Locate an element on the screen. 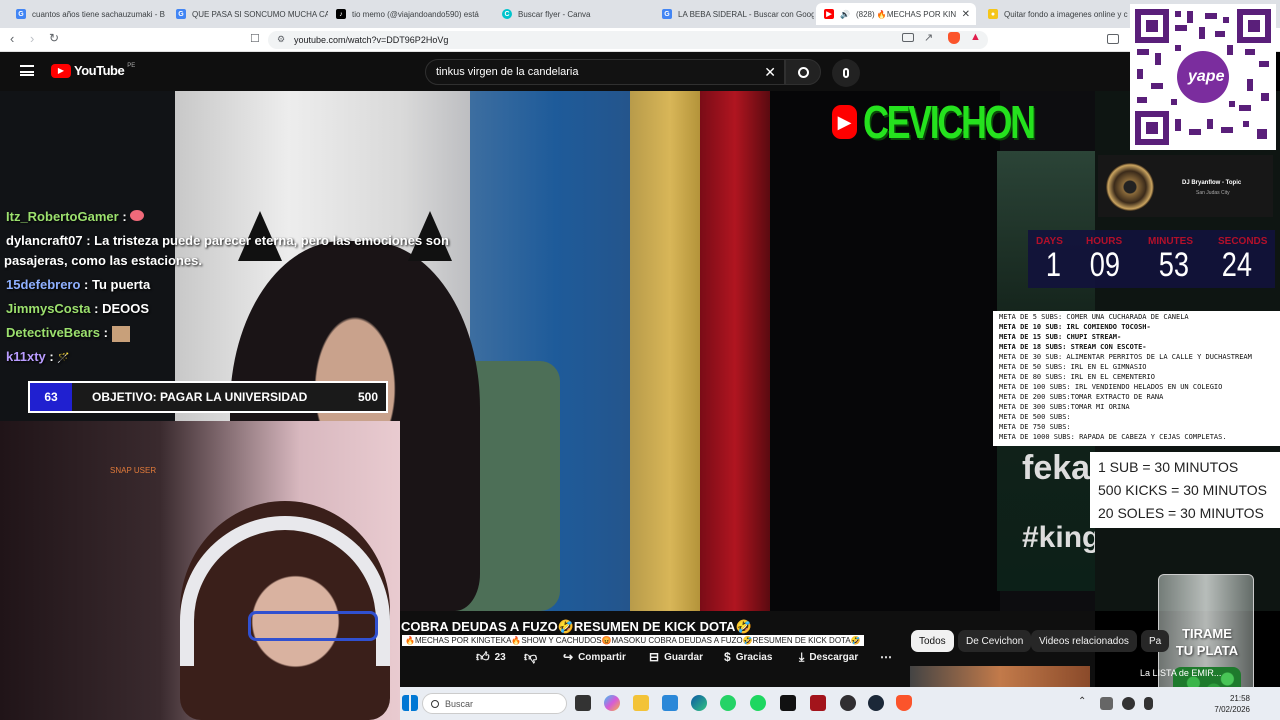 Image resolution: width=1280 pixels, height=720 pixels. menu-icon is located at coordinates (27, 70).